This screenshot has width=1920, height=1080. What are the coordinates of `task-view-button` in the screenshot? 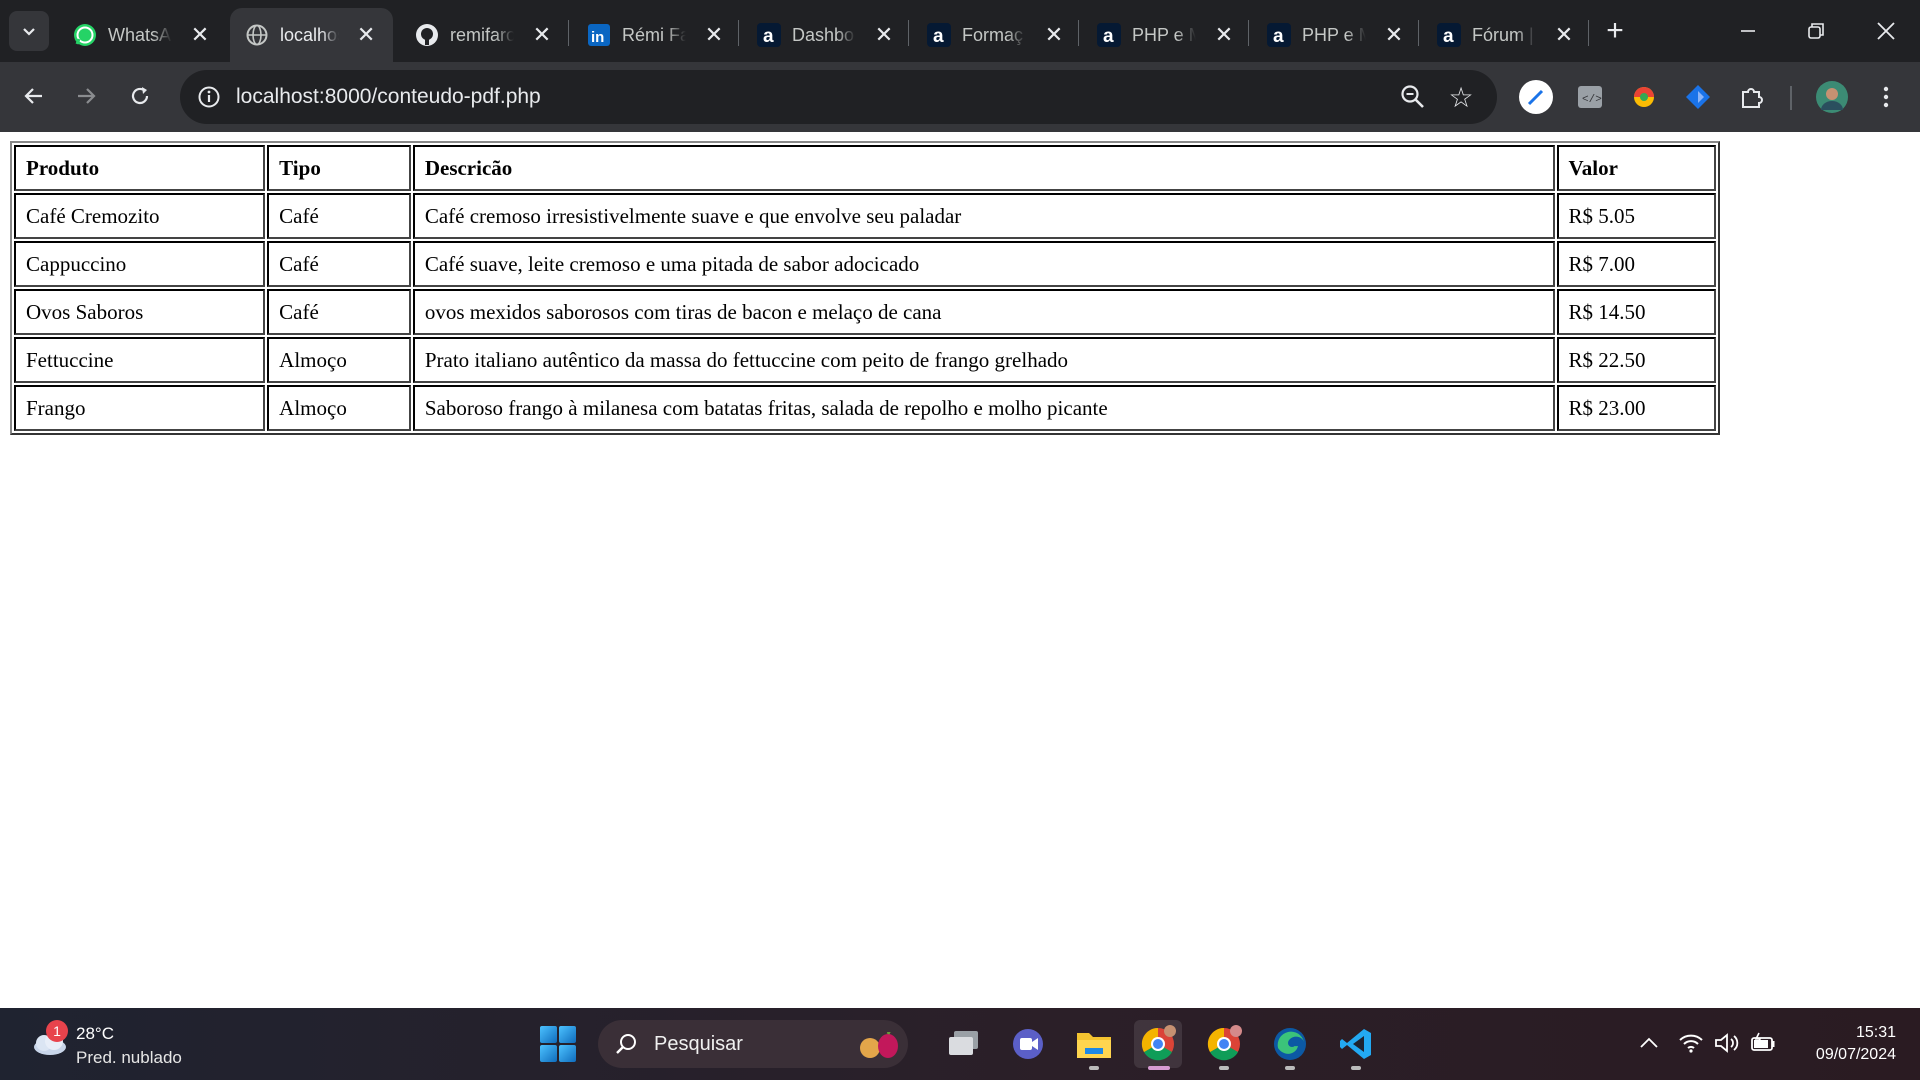 It's located at (964, 1044).